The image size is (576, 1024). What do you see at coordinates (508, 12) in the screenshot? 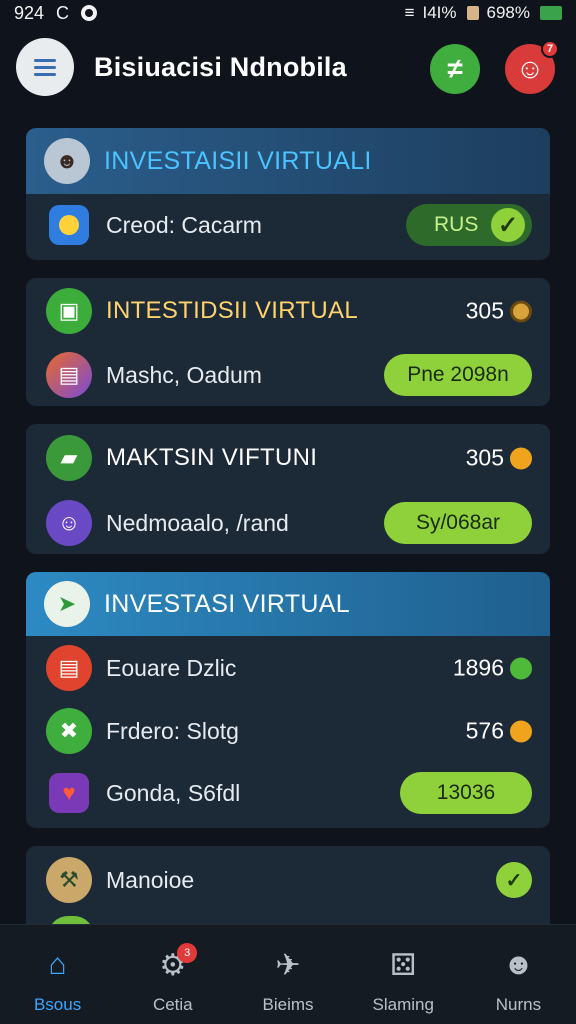
I see `battery-text: 698%` at bounding box center [508, 12].